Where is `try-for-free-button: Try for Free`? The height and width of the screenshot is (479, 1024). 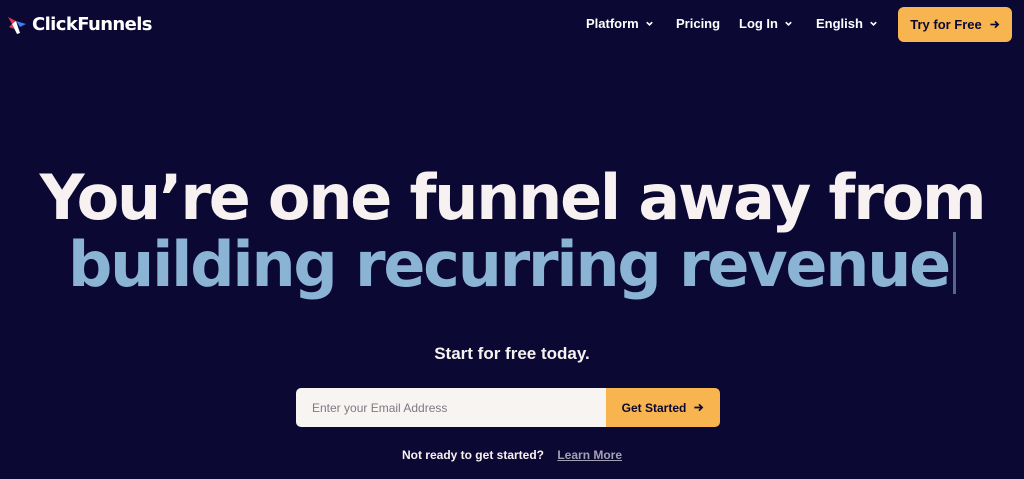 try-for-free-button: Try for Free is located at coordinates (955, 24).